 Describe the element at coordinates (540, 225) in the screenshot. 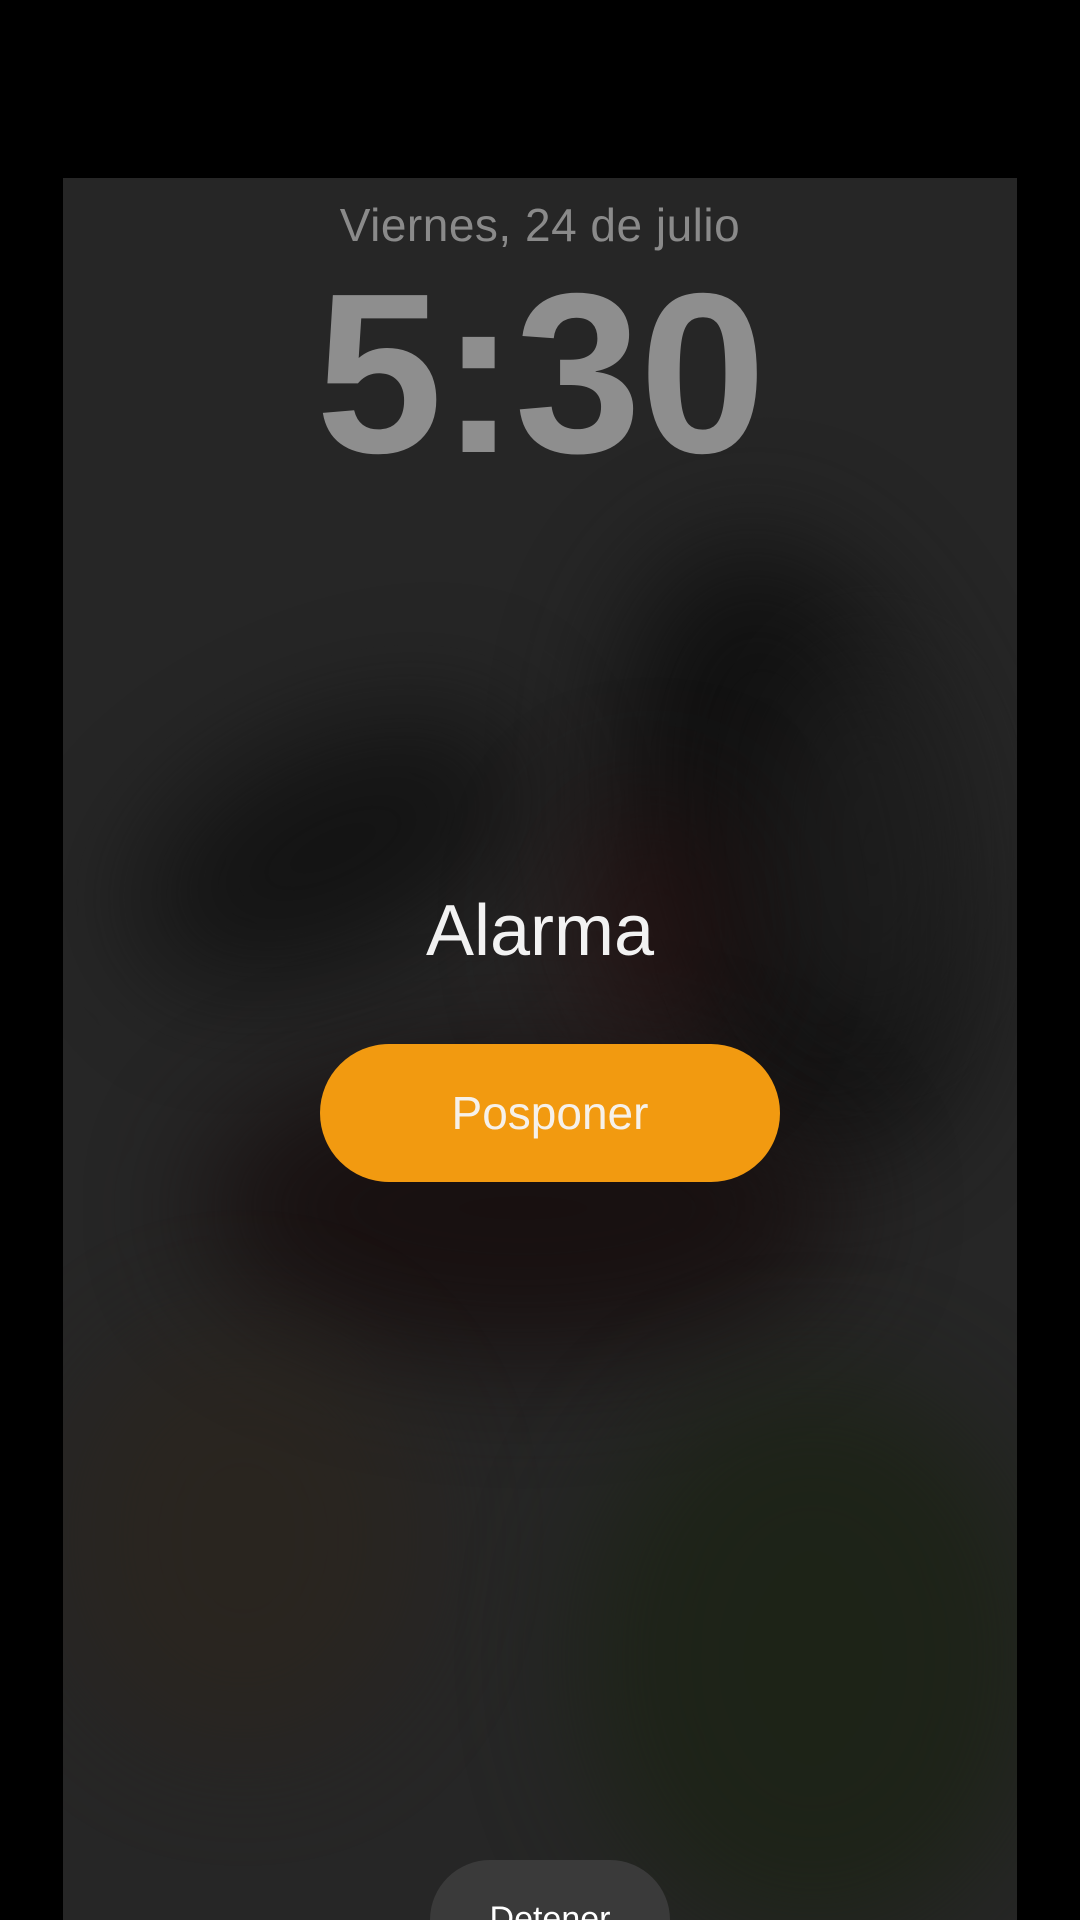

I see `lock-screen-date: Viernes, 24 de julio` at that location.